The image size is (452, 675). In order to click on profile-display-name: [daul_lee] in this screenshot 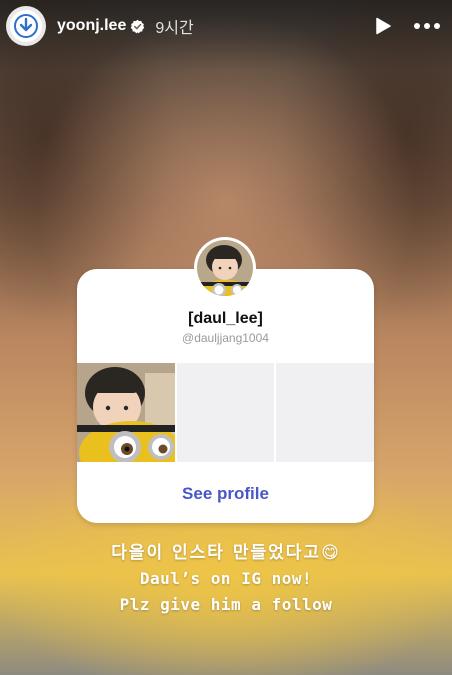, I will do `click(225, 318)`.